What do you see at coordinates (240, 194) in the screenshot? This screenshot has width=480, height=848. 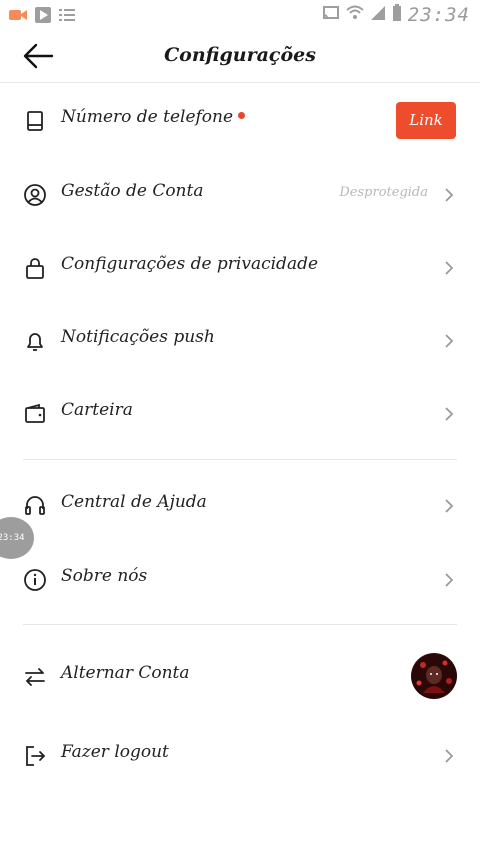 I see `settings-item-account: Gestão de Conta Desprotegida` at bounding box center [240, 194].